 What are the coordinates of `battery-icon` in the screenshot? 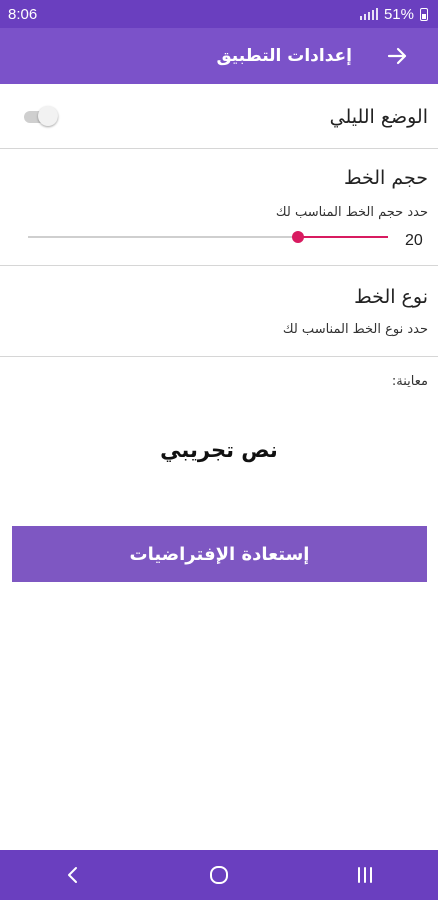 It's located at (424, 14).